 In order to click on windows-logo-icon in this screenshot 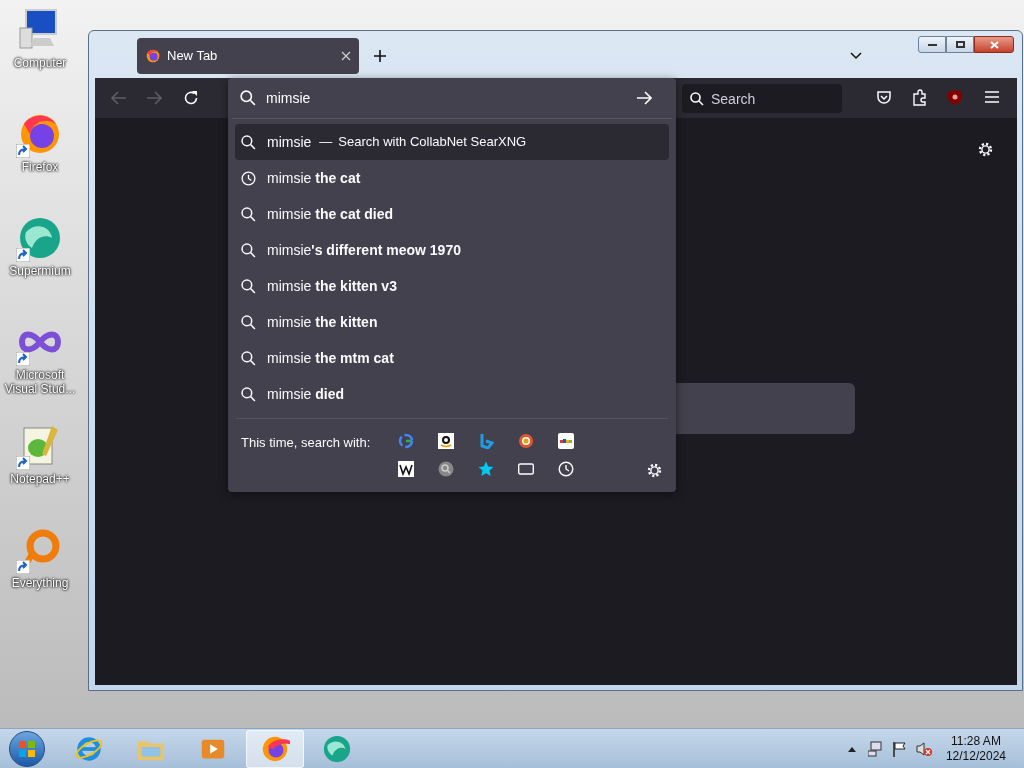, I will do `click(27, 748)`.